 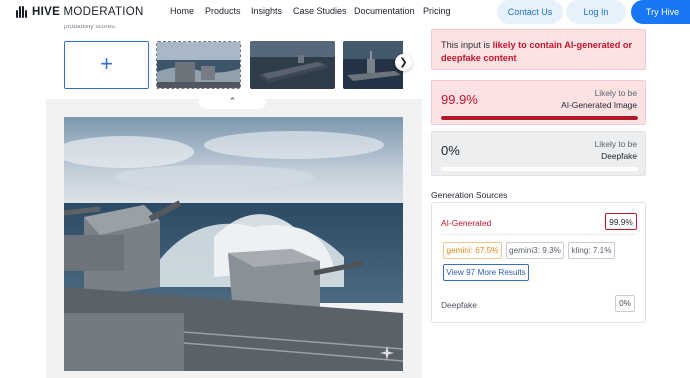 I want to click on thumbnail-aircraft-carrier, so click(x=292, y=65).